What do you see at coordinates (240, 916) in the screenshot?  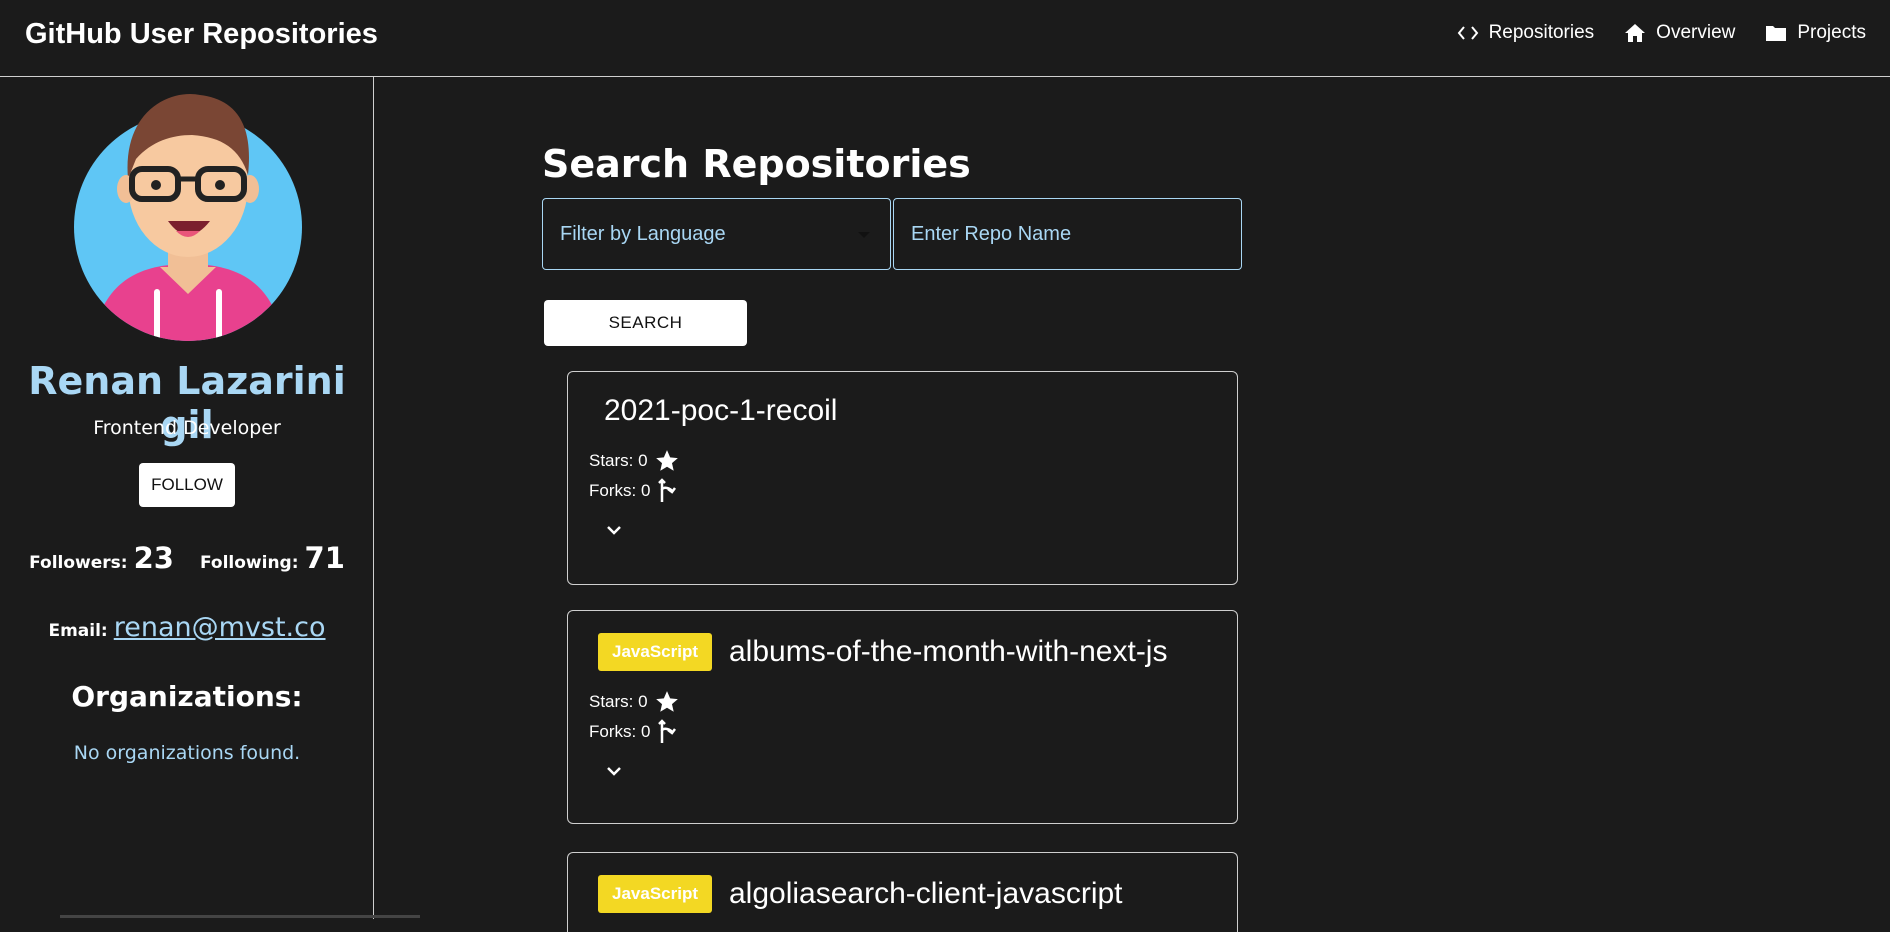 I see `horizontal-scrollbar` at bounding box center [240, 916].